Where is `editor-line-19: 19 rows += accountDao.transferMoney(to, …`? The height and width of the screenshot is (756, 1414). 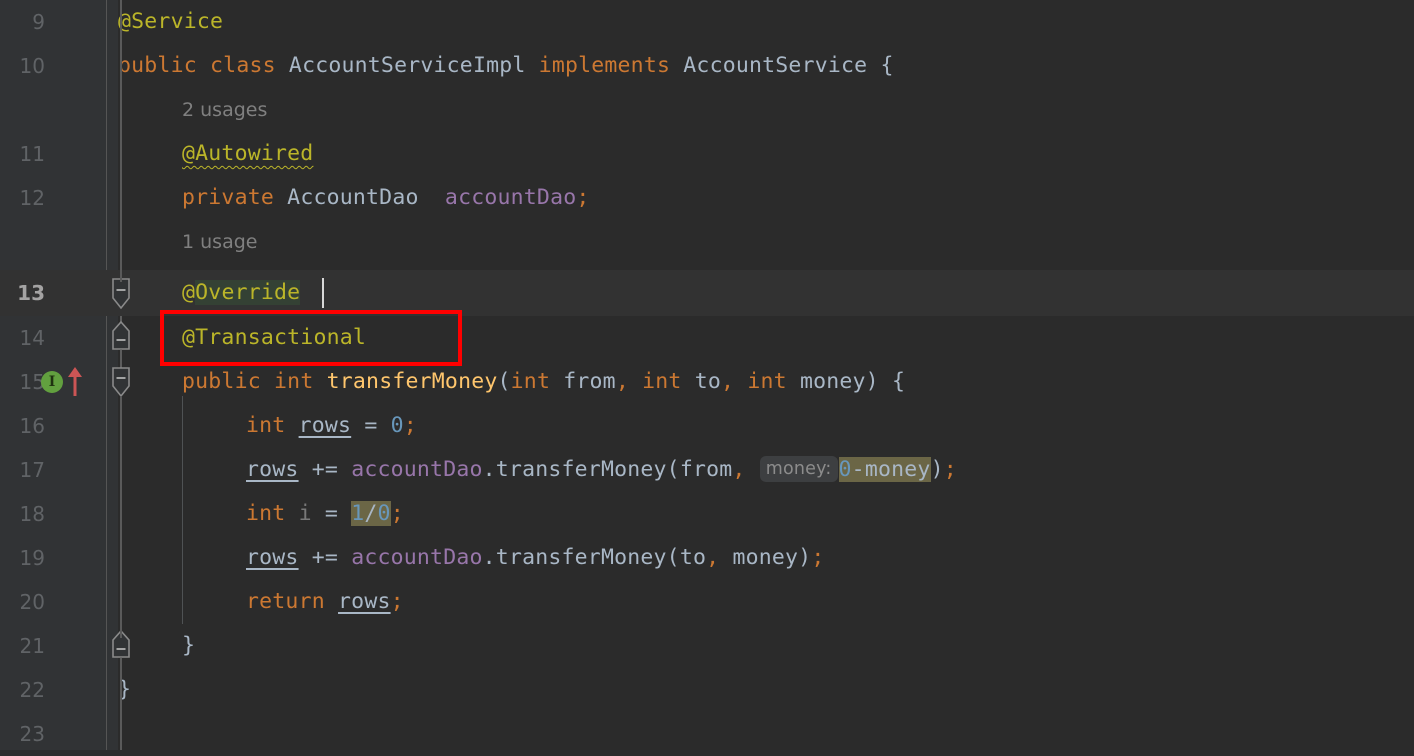
editor-line-19: 19 rows += accountDao.transferMoney(to, … is located at coordinates (707, 558).